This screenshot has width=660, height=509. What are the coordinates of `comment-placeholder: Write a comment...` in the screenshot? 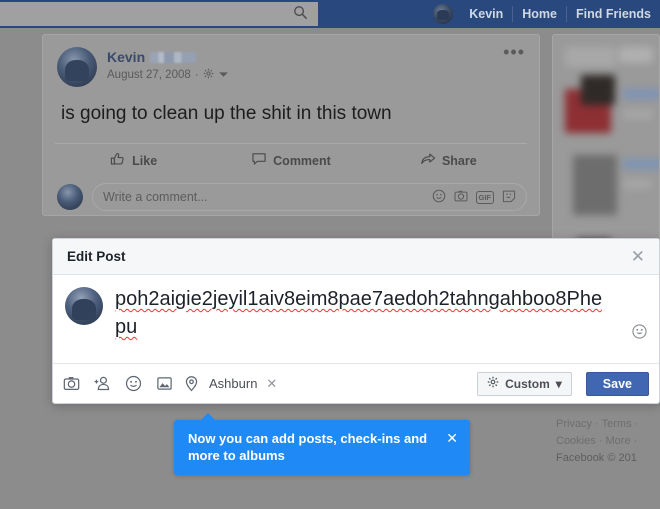 It's located at (155, 197).